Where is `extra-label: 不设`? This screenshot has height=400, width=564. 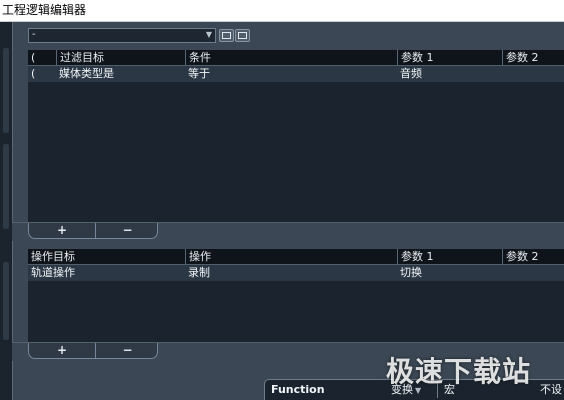 extra-label: 不设 is located at coordinates (551, 389).